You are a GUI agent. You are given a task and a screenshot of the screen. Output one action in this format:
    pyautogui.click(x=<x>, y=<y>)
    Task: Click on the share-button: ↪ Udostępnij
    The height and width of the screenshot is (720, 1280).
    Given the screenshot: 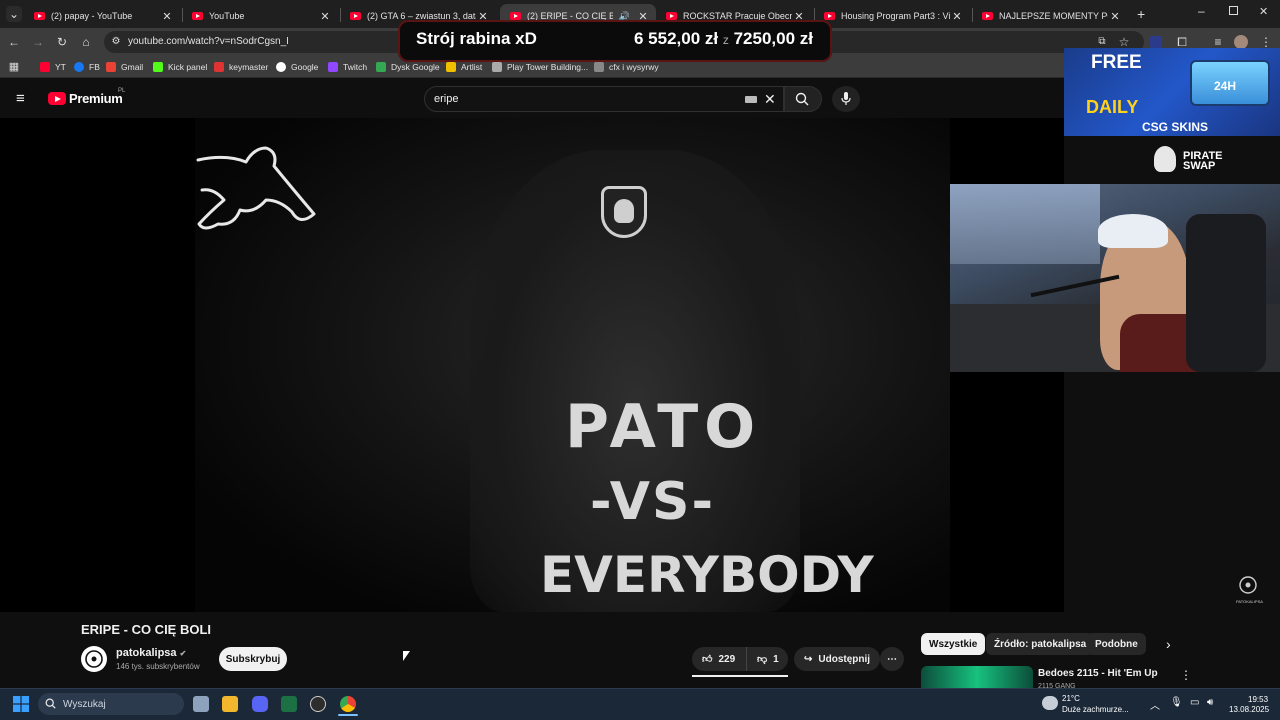 What is the action you would take?
    pyautogui.click(x=837, y=659)
    